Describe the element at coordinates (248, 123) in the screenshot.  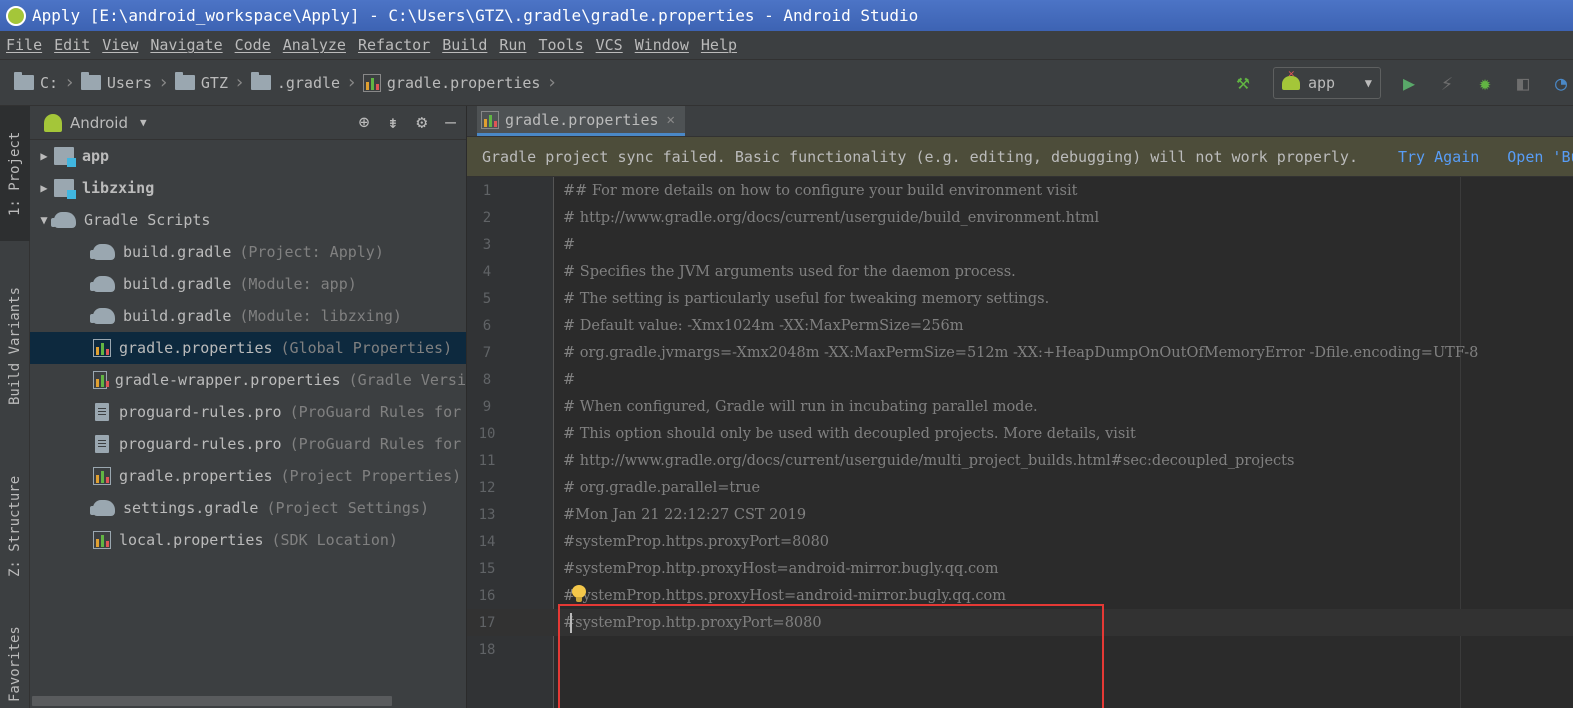
I see `project-panel-header: Android ▼ ⊕ ⇟ ⚙ —` at that location.